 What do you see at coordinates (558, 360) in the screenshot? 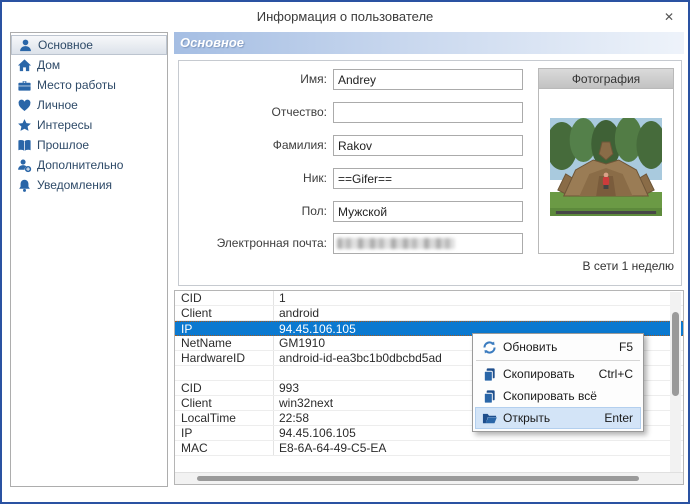
I see `menu-separator` at bounding box center [558, 360].